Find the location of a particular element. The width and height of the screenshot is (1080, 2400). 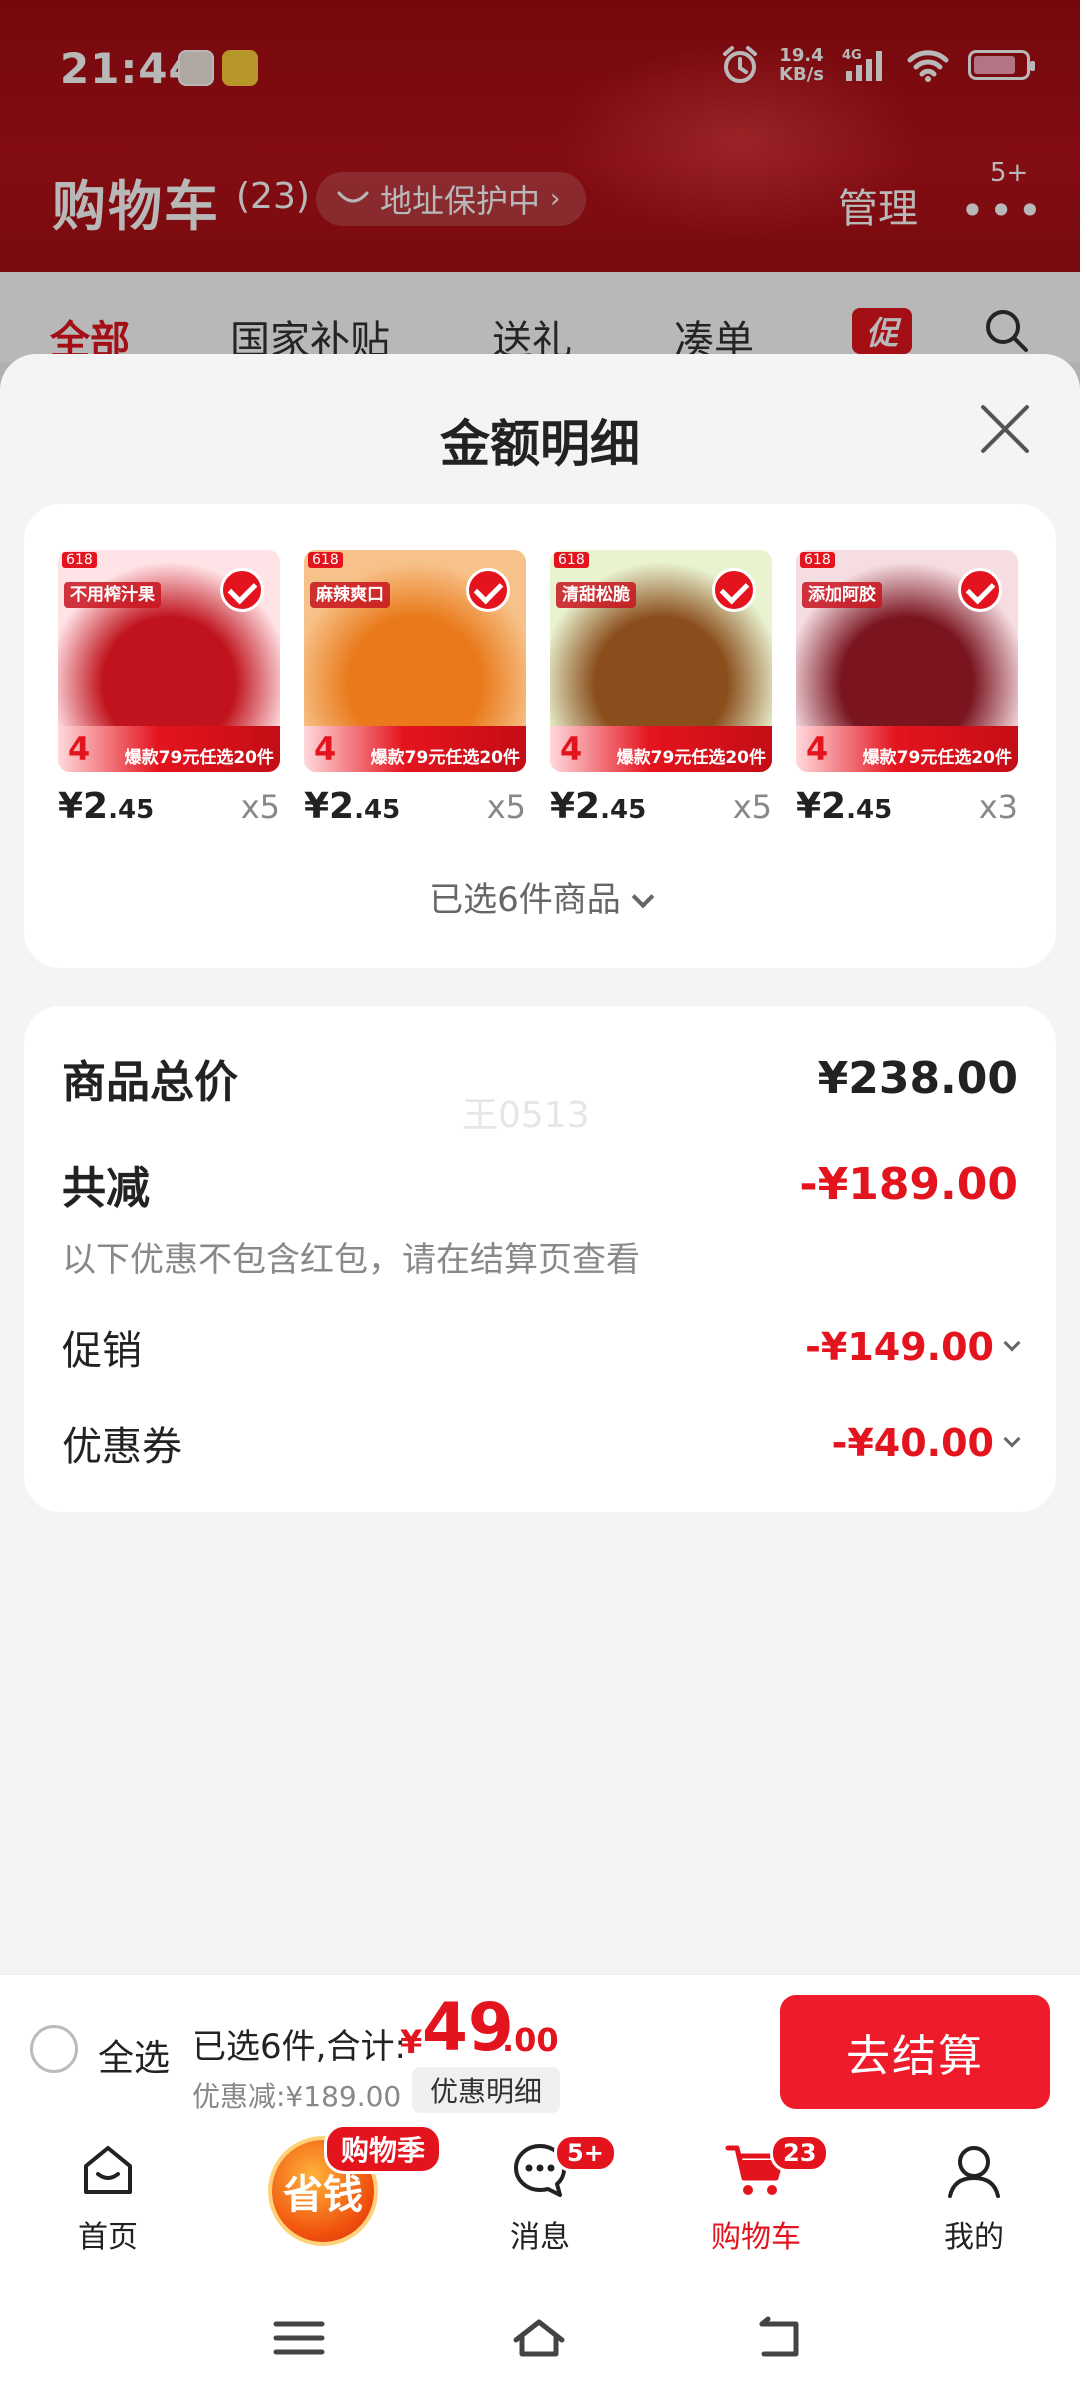

back-icon is located at coordinates (779, 2338).